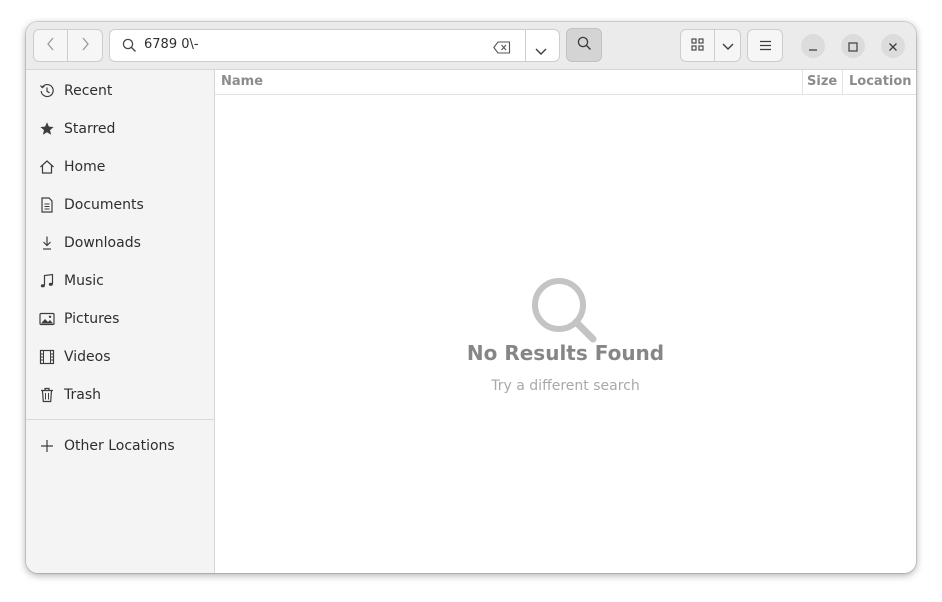  I want to click on header-bar: 6789 0\-, so click(471, 46).